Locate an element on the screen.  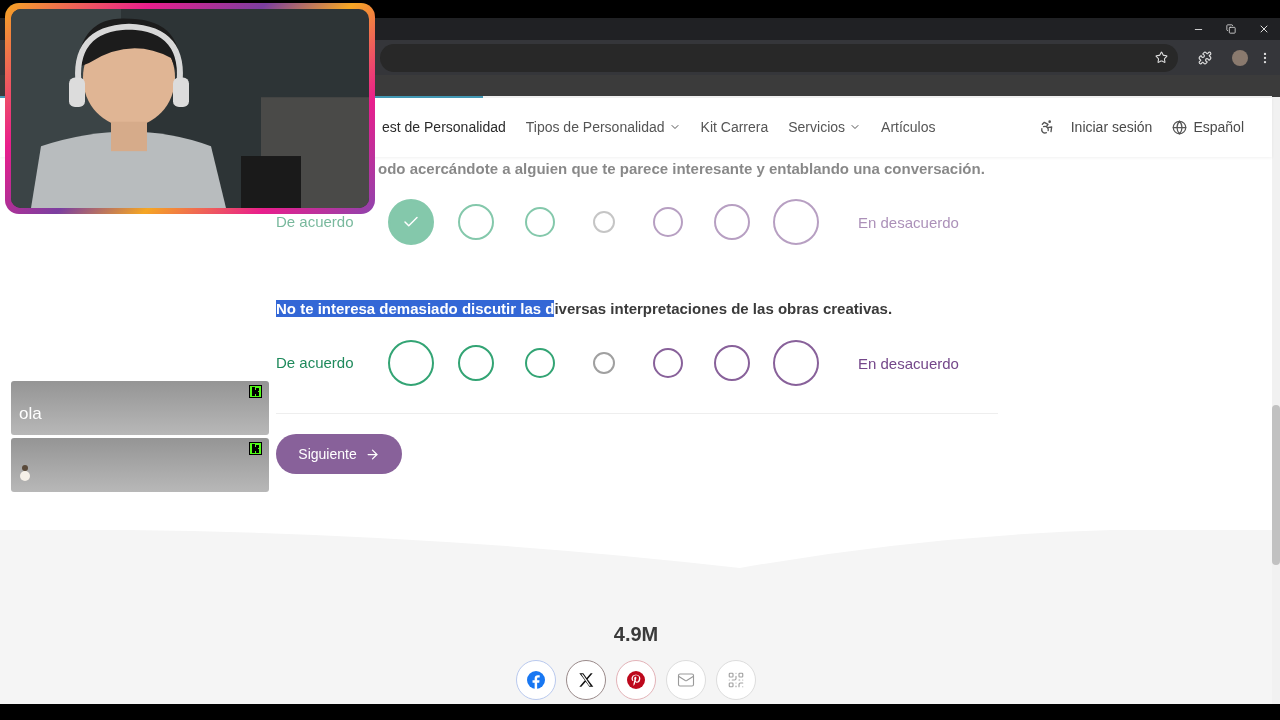
language-selector: Español is located at coordinates (1218, 127).